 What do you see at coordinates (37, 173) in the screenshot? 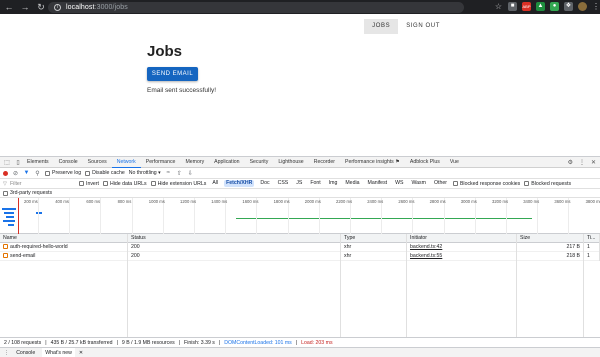
I see `search-icon: ⚲` at bounding box center [37, 173].